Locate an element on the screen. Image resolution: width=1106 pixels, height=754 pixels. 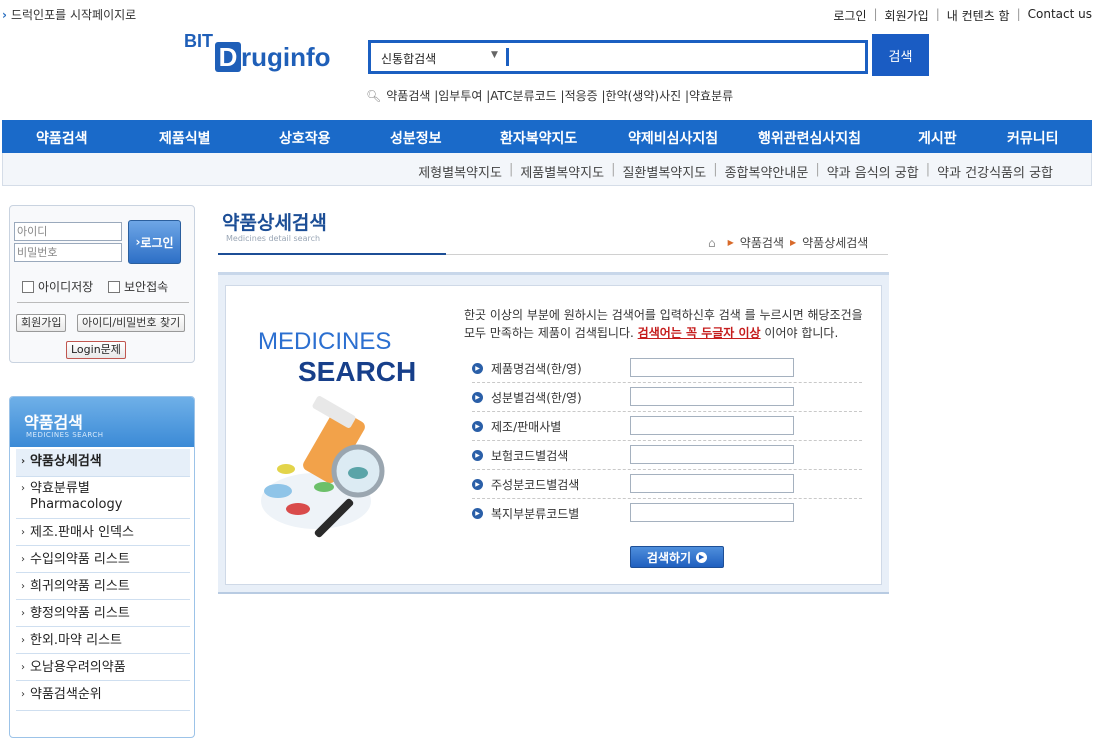
chevron-right-icon: › is located at coordinates (4, 15).